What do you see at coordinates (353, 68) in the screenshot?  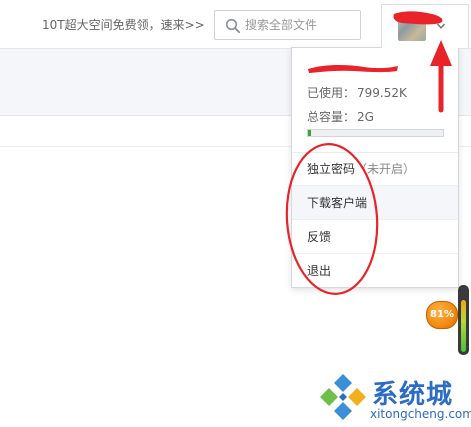 I see `username-redaction-mark` at bounding box center [353, 68].